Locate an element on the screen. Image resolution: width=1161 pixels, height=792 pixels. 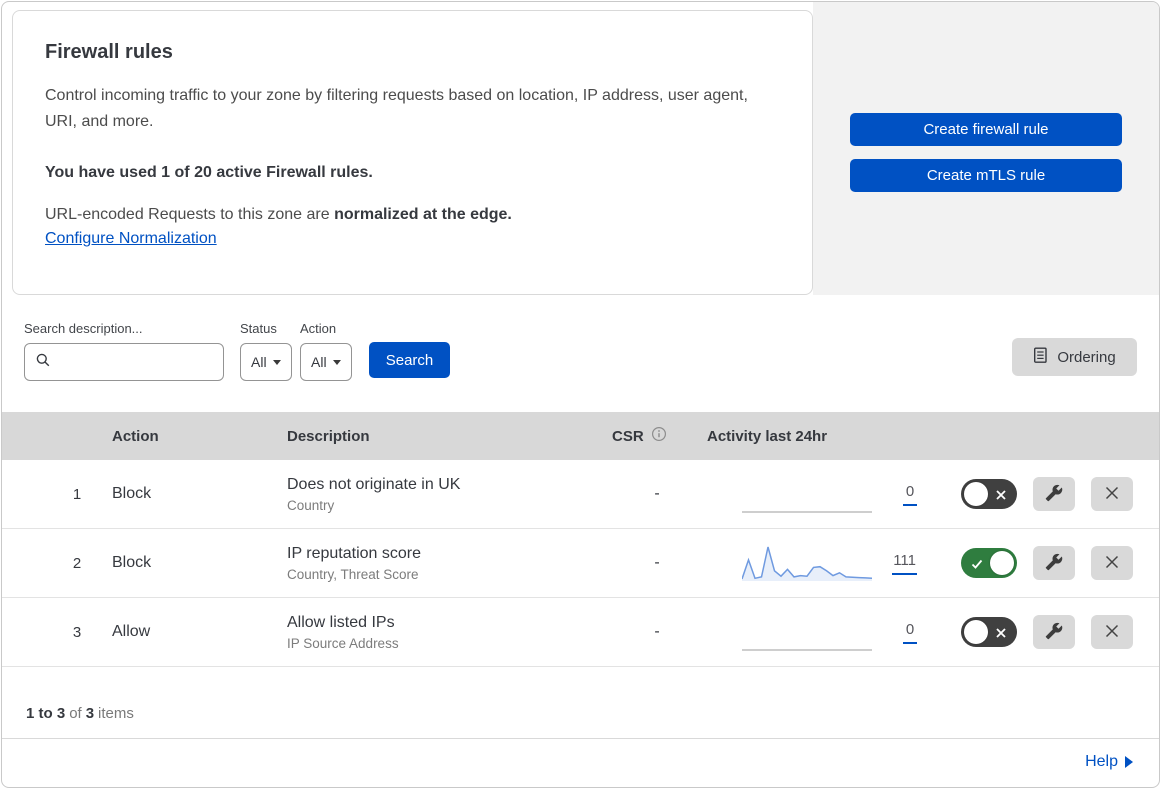
ordering-button: Ordering is located at coordinates (1074, 357).